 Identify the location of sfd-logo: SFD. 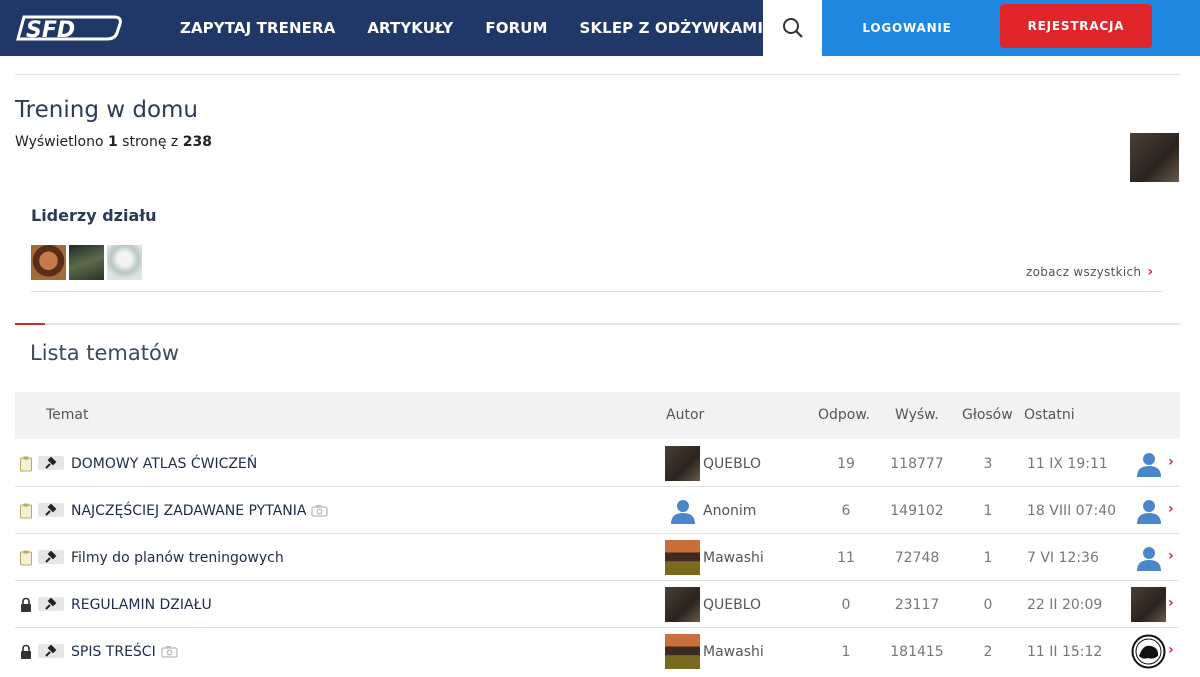
(69, 28).